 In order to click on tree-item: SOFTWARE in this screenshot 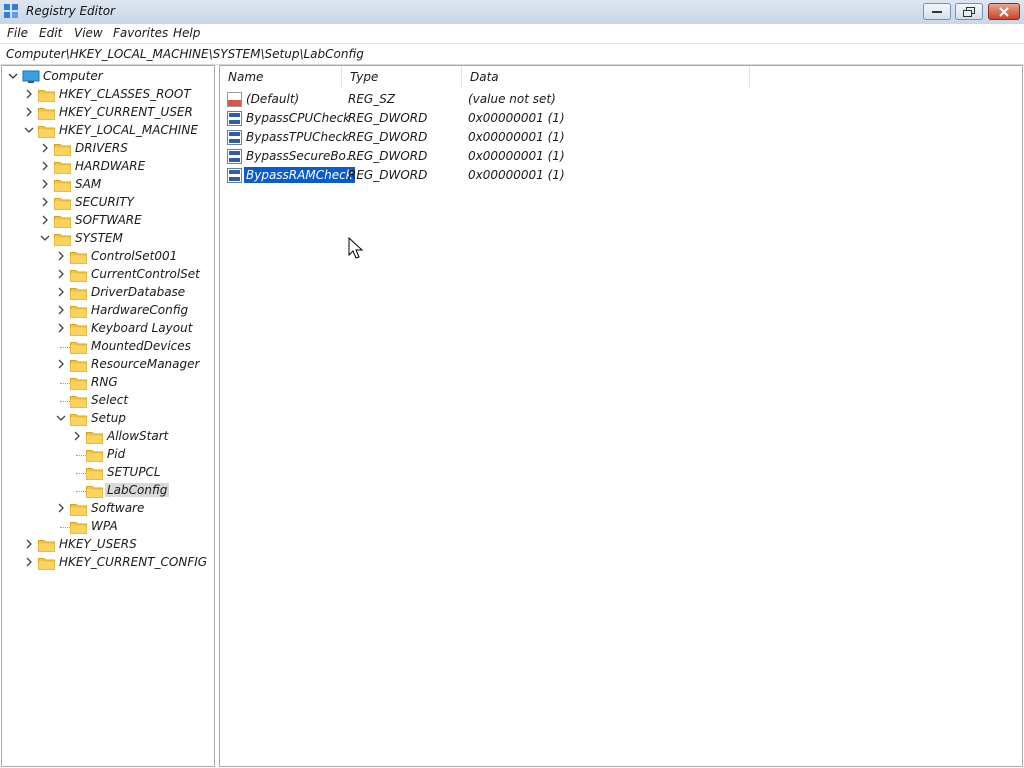, I will do `click(108, 221)`.